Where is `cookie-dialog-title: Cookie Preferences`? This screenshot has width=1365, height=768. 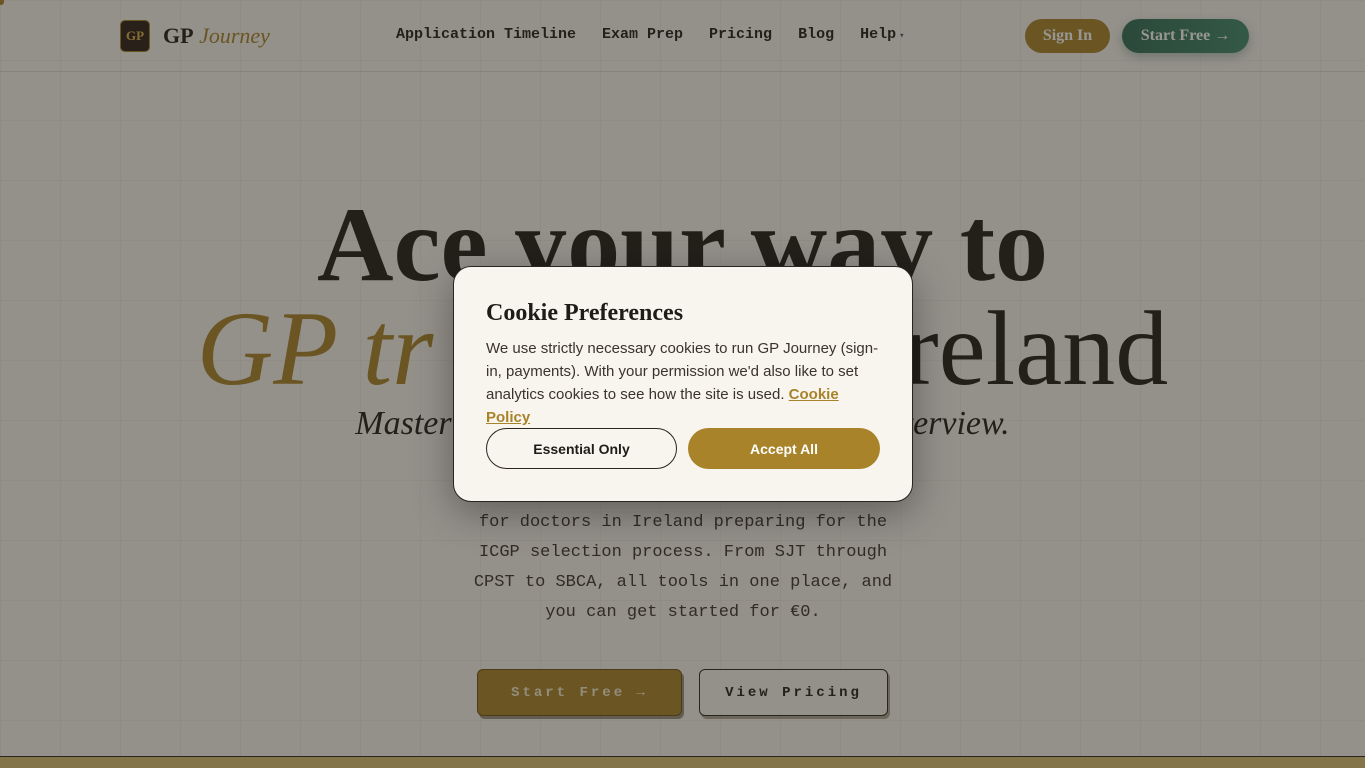 cookie-dialog-title: Cookie Preferences is located at coordinates (585, 313).